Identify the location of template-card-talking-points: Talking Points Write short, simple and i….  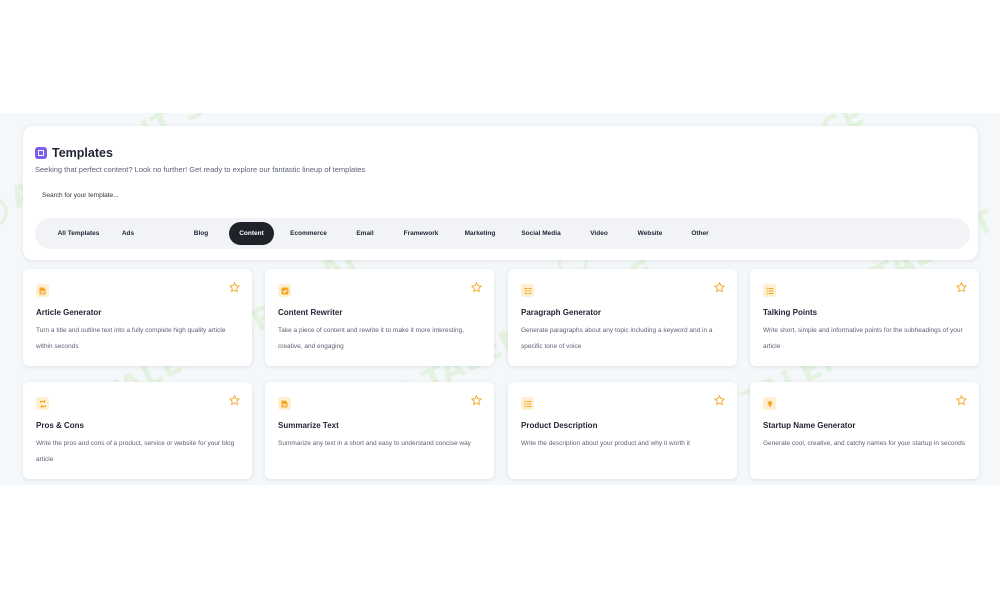
(864, 317).